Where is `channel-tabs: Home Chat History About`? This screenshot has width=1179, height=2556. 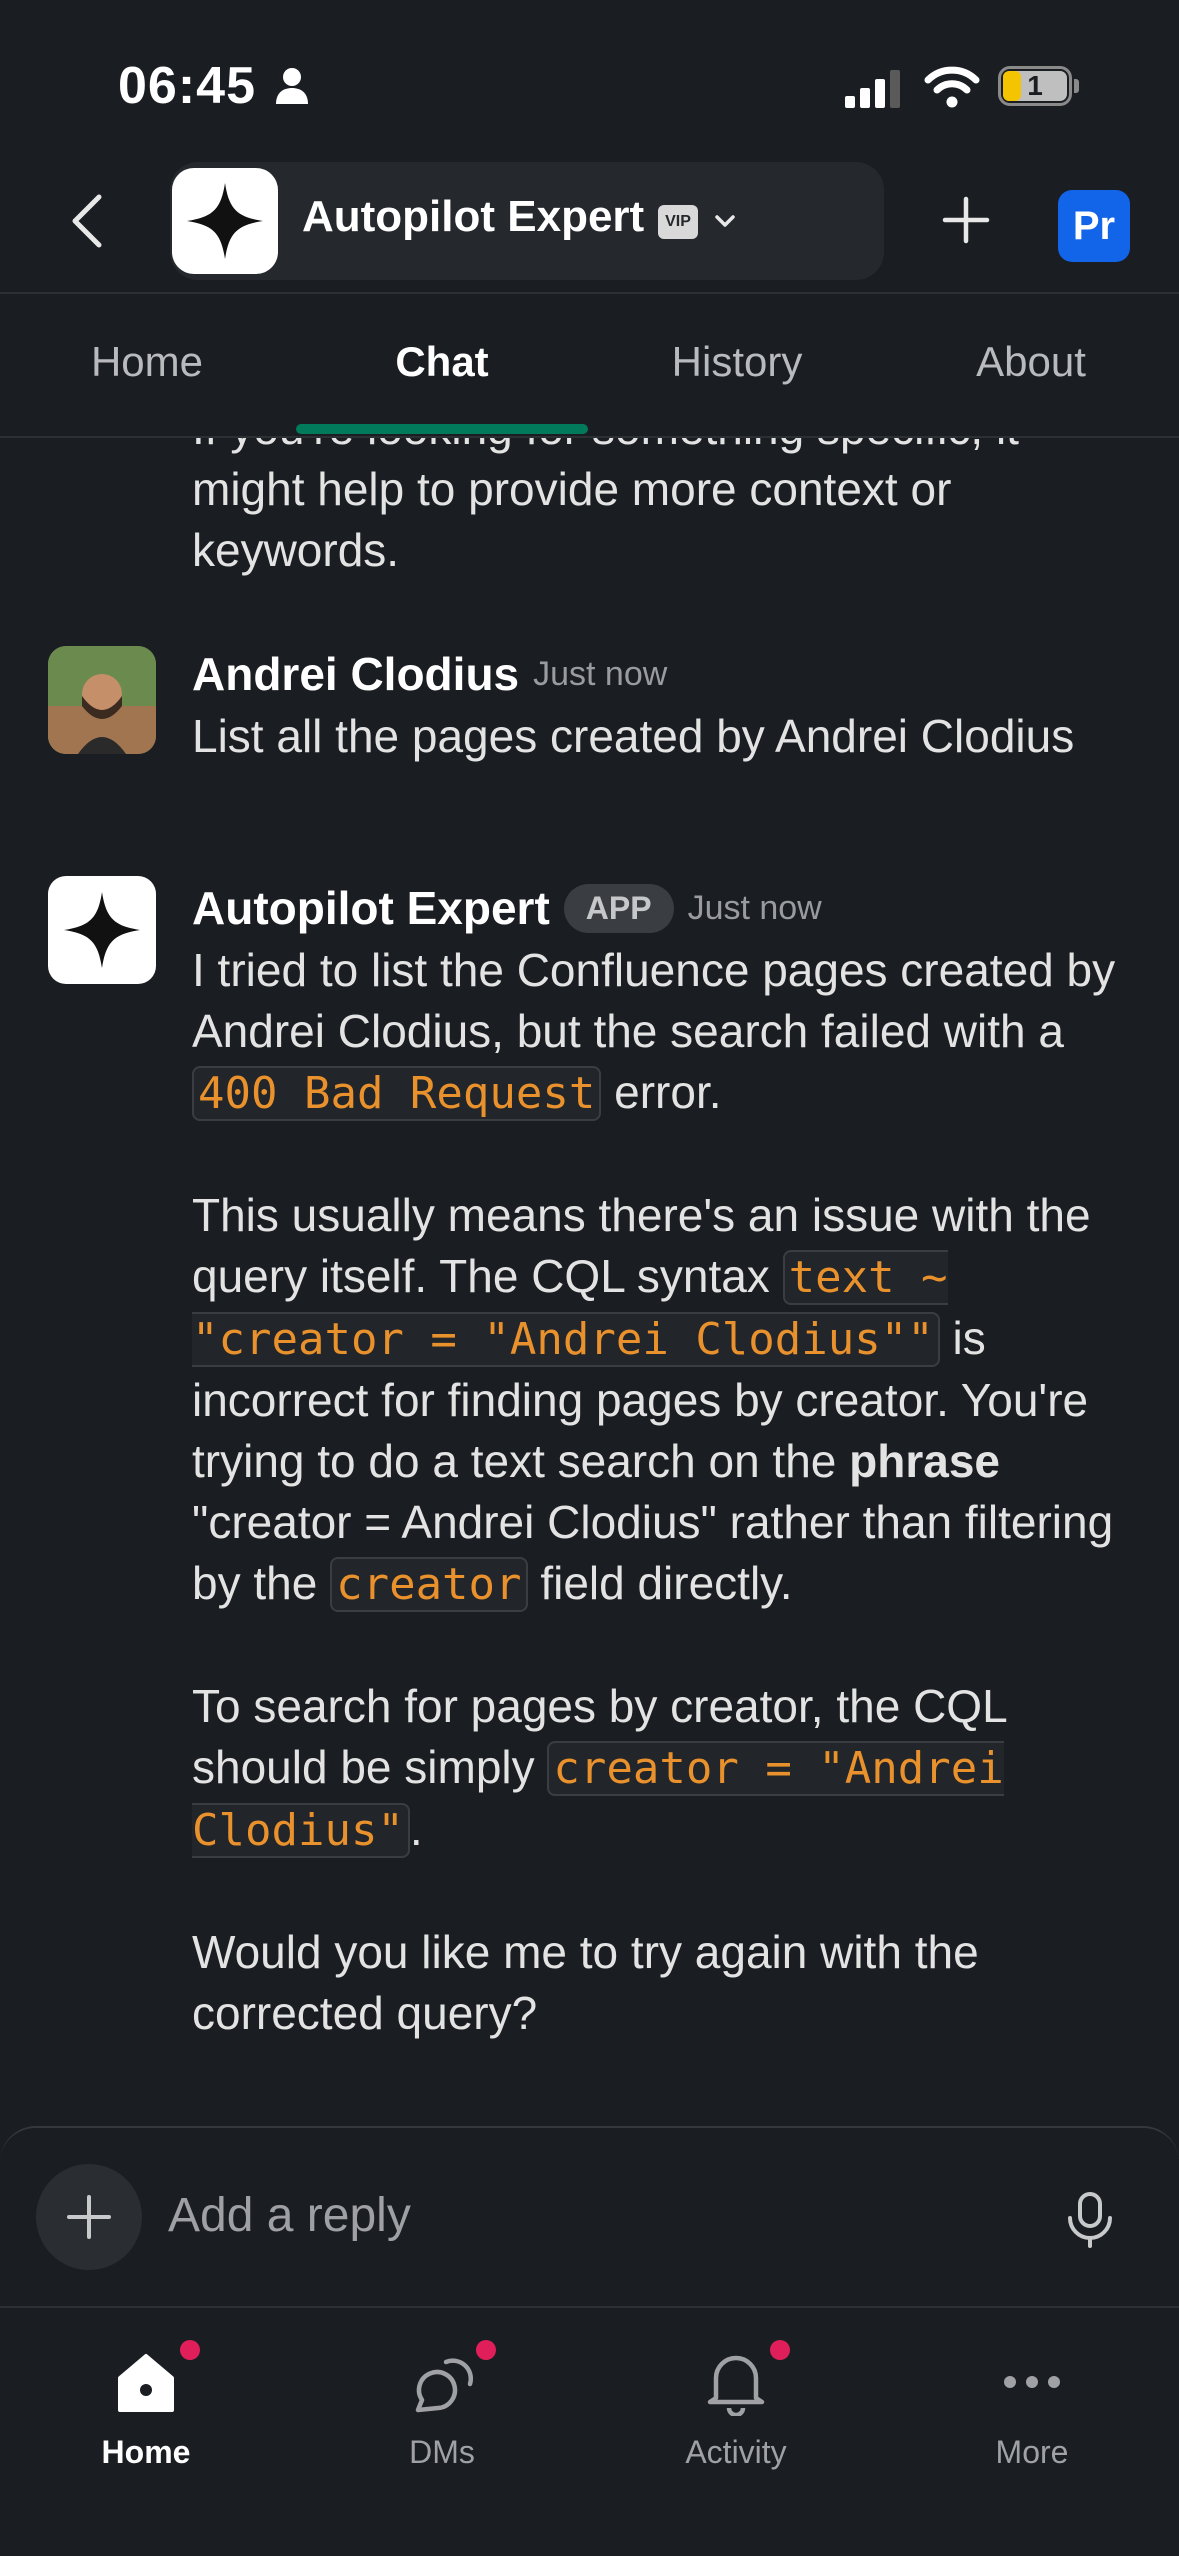
channel-tabs: Home Chat History About is located at coordinates (589, 365).